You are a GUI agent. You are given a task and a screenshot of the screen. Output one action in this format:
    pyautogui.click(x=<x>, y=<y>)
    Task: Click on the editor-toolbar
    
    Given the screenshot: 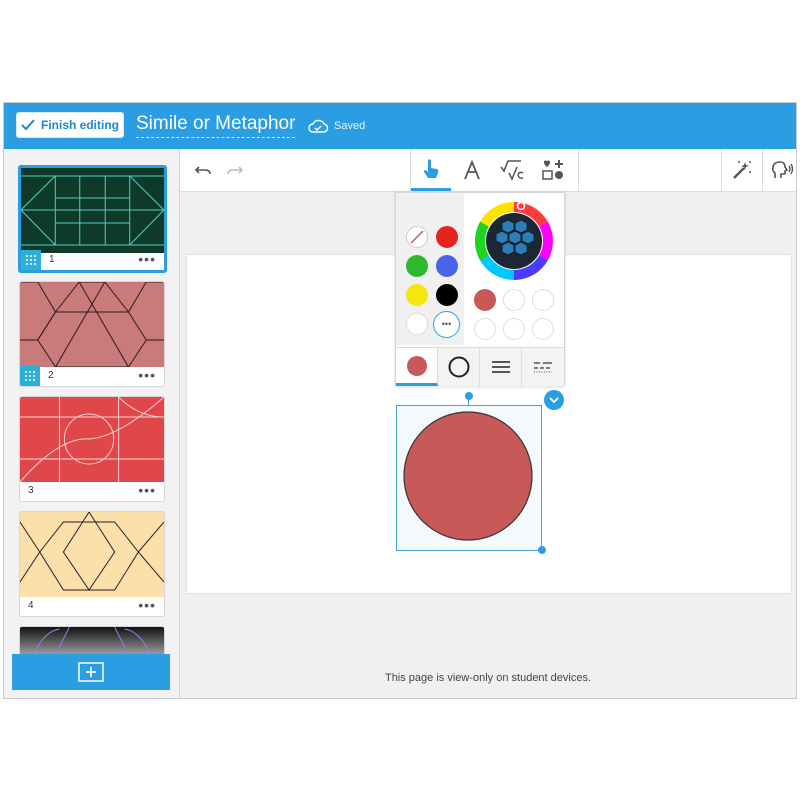 What is the action you would take?
    pyautogui.click(x=488, y=170)
    